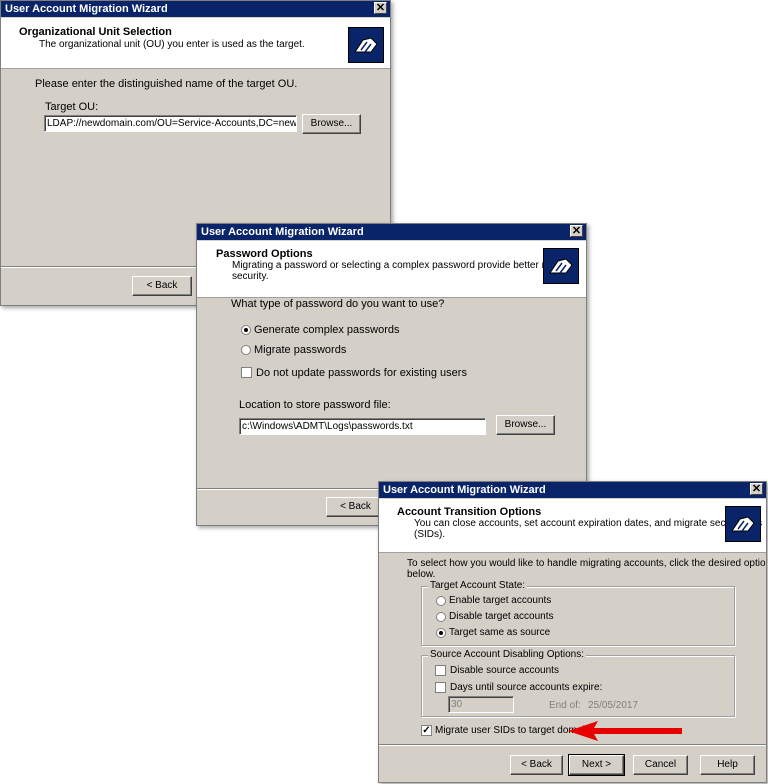 This screenshot has height=784, width=768. I want to click on days-input: 30, so click(481, 704).